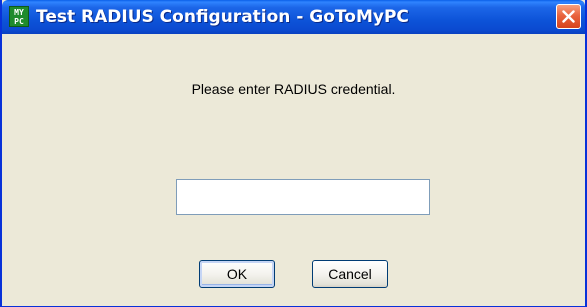  I want to click on window-title: Test RADIUS Configuration - GoToMyPC, so click(222, 17).